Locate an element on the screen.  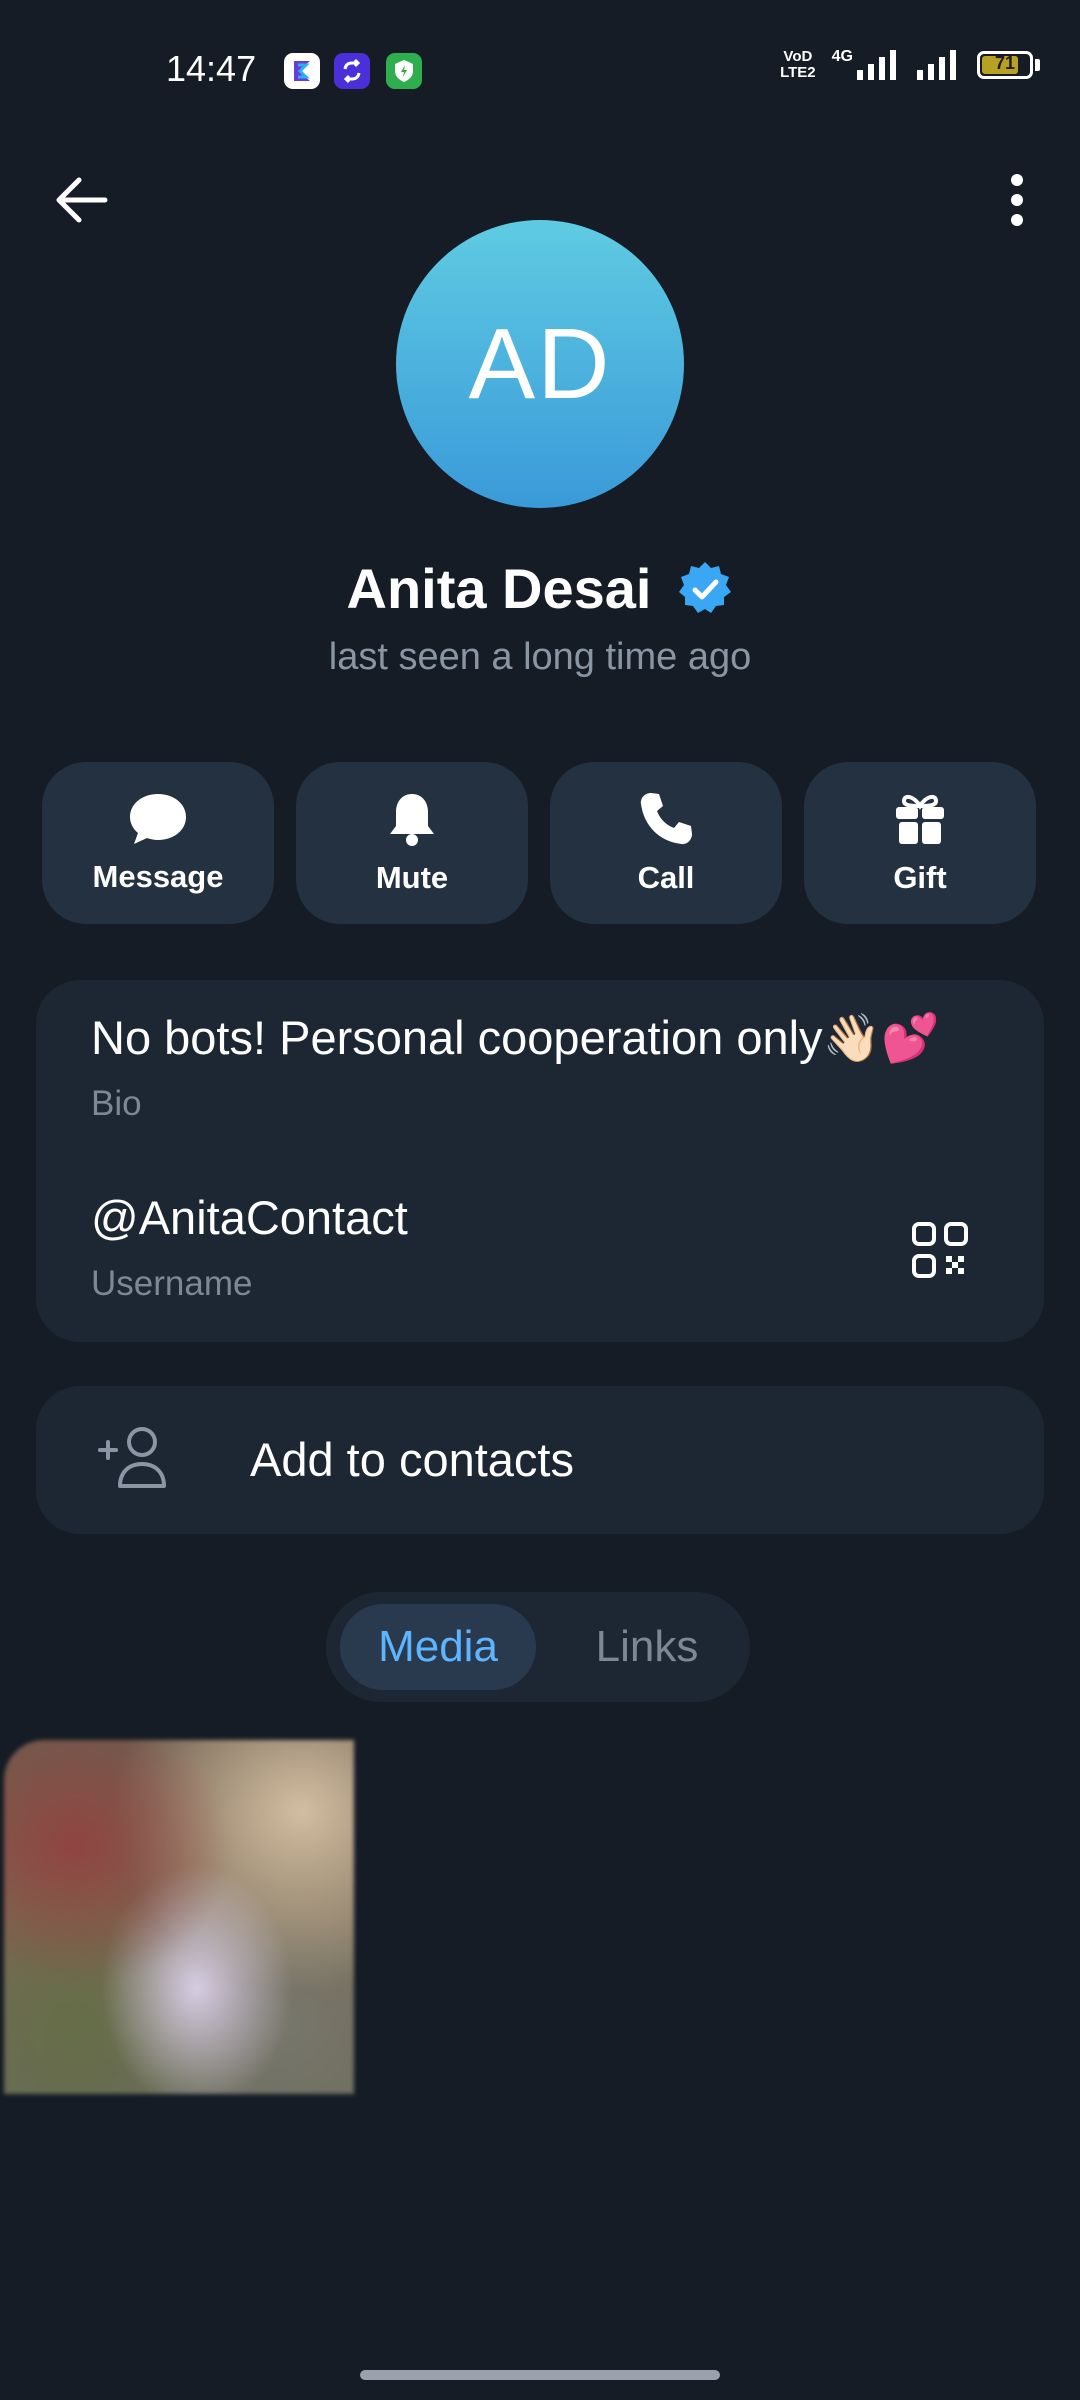
verified-badge-icon is located at coordinates (705, 589).